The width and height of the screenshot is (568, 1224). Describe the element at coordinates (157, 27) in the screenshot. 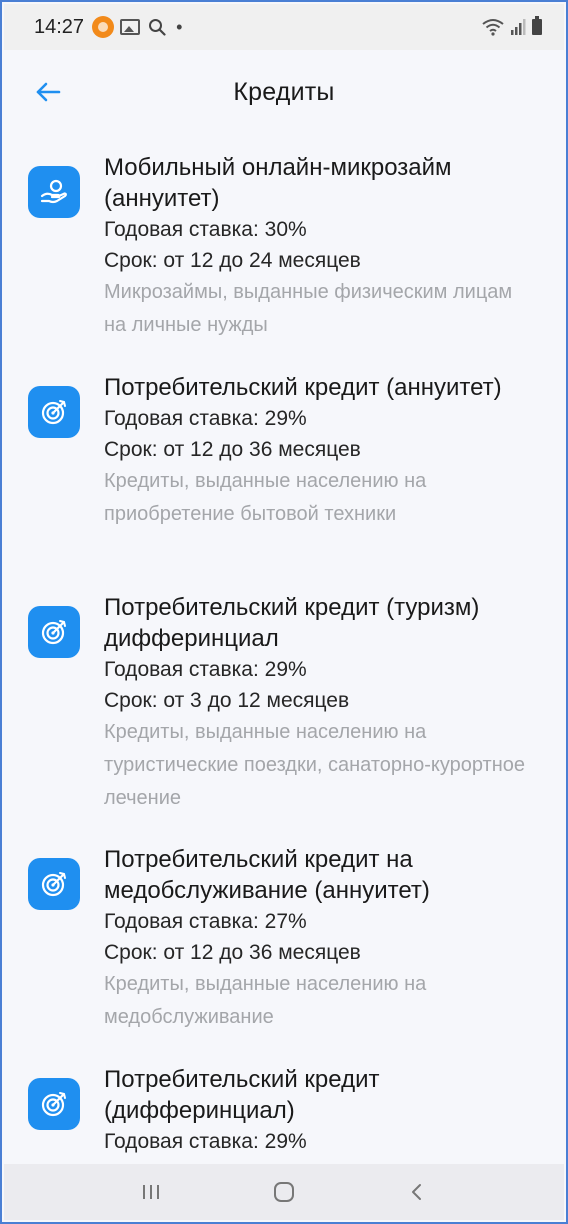

I see `search-icon` at that location.